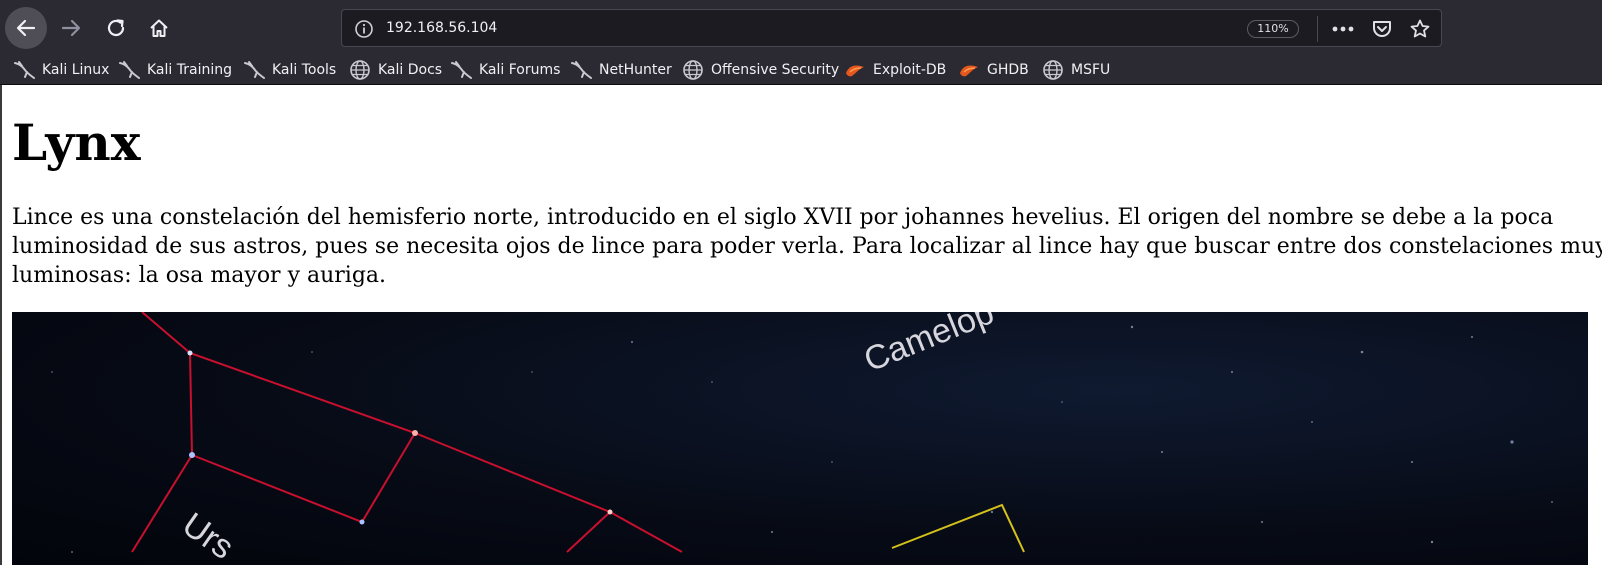 The height and width of the screenshot is (565, 1602). What do you see at coordinates (207, 535) in the screenshot?
I see `label-ursa: Urs` at bounding box center [207, 535].